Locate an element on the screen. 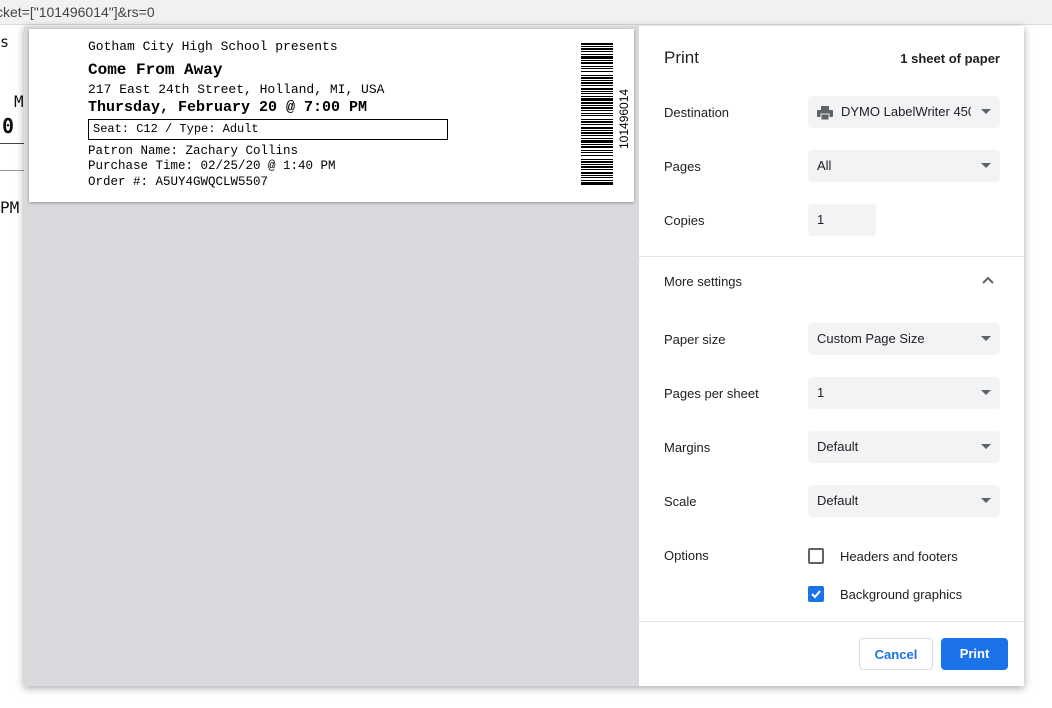 The width and height of the screenshot is (1052, 708). scale-value: Default is located at coordinates (838, 500).